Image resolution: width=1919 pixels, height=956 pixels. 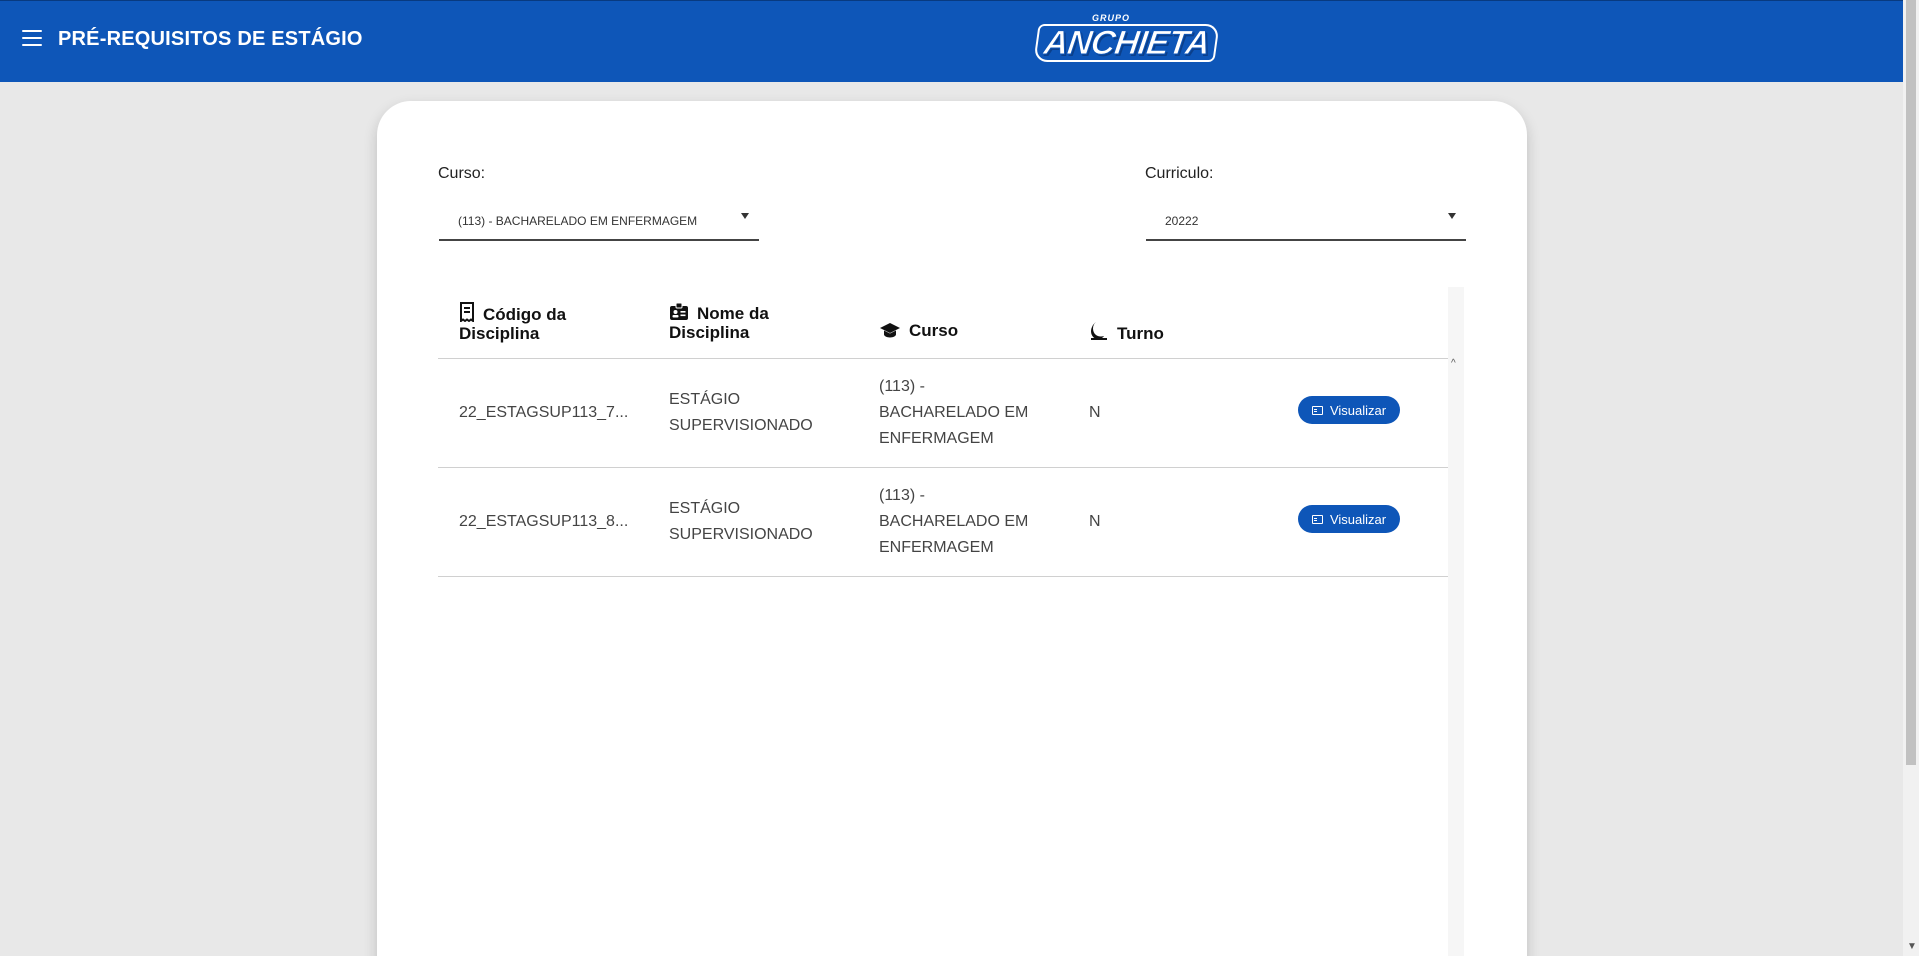 What do you see at coordinates (1912, 946) in the screenshot?
I see `scroll-down-arrow-icon: ▼` at bounding box center [1912, 946].